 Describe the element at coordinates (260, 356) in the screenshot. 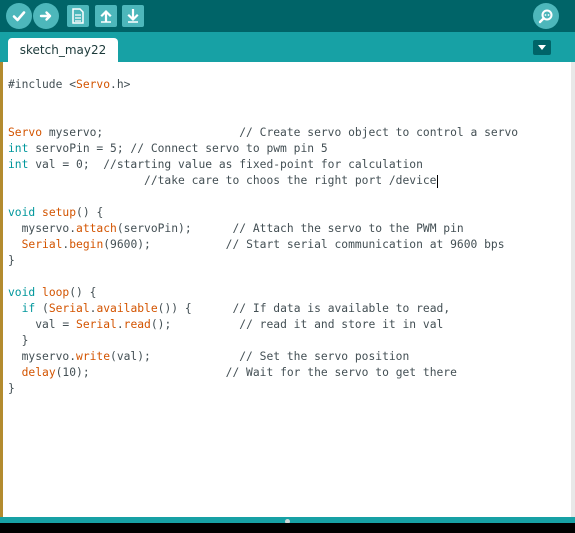

I see `code-token: (val); // Set the servo position` at that location.